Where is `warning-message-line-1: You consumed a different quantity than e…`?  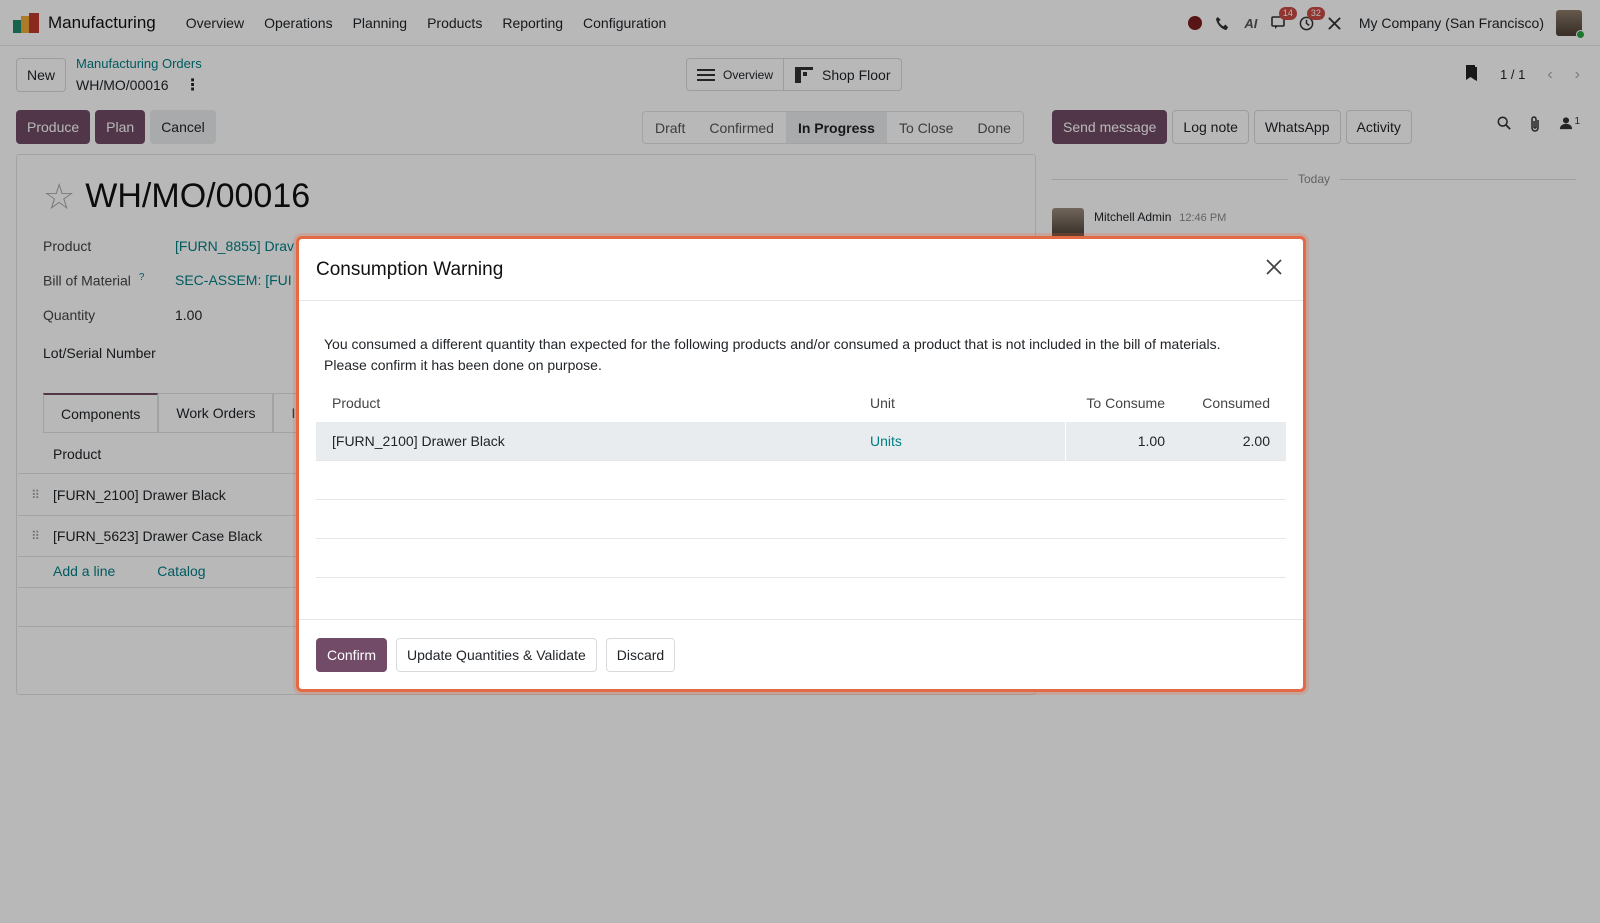
warning-message-line-1: You consumed a different quantity than e… is located at coordinates (772, 344).